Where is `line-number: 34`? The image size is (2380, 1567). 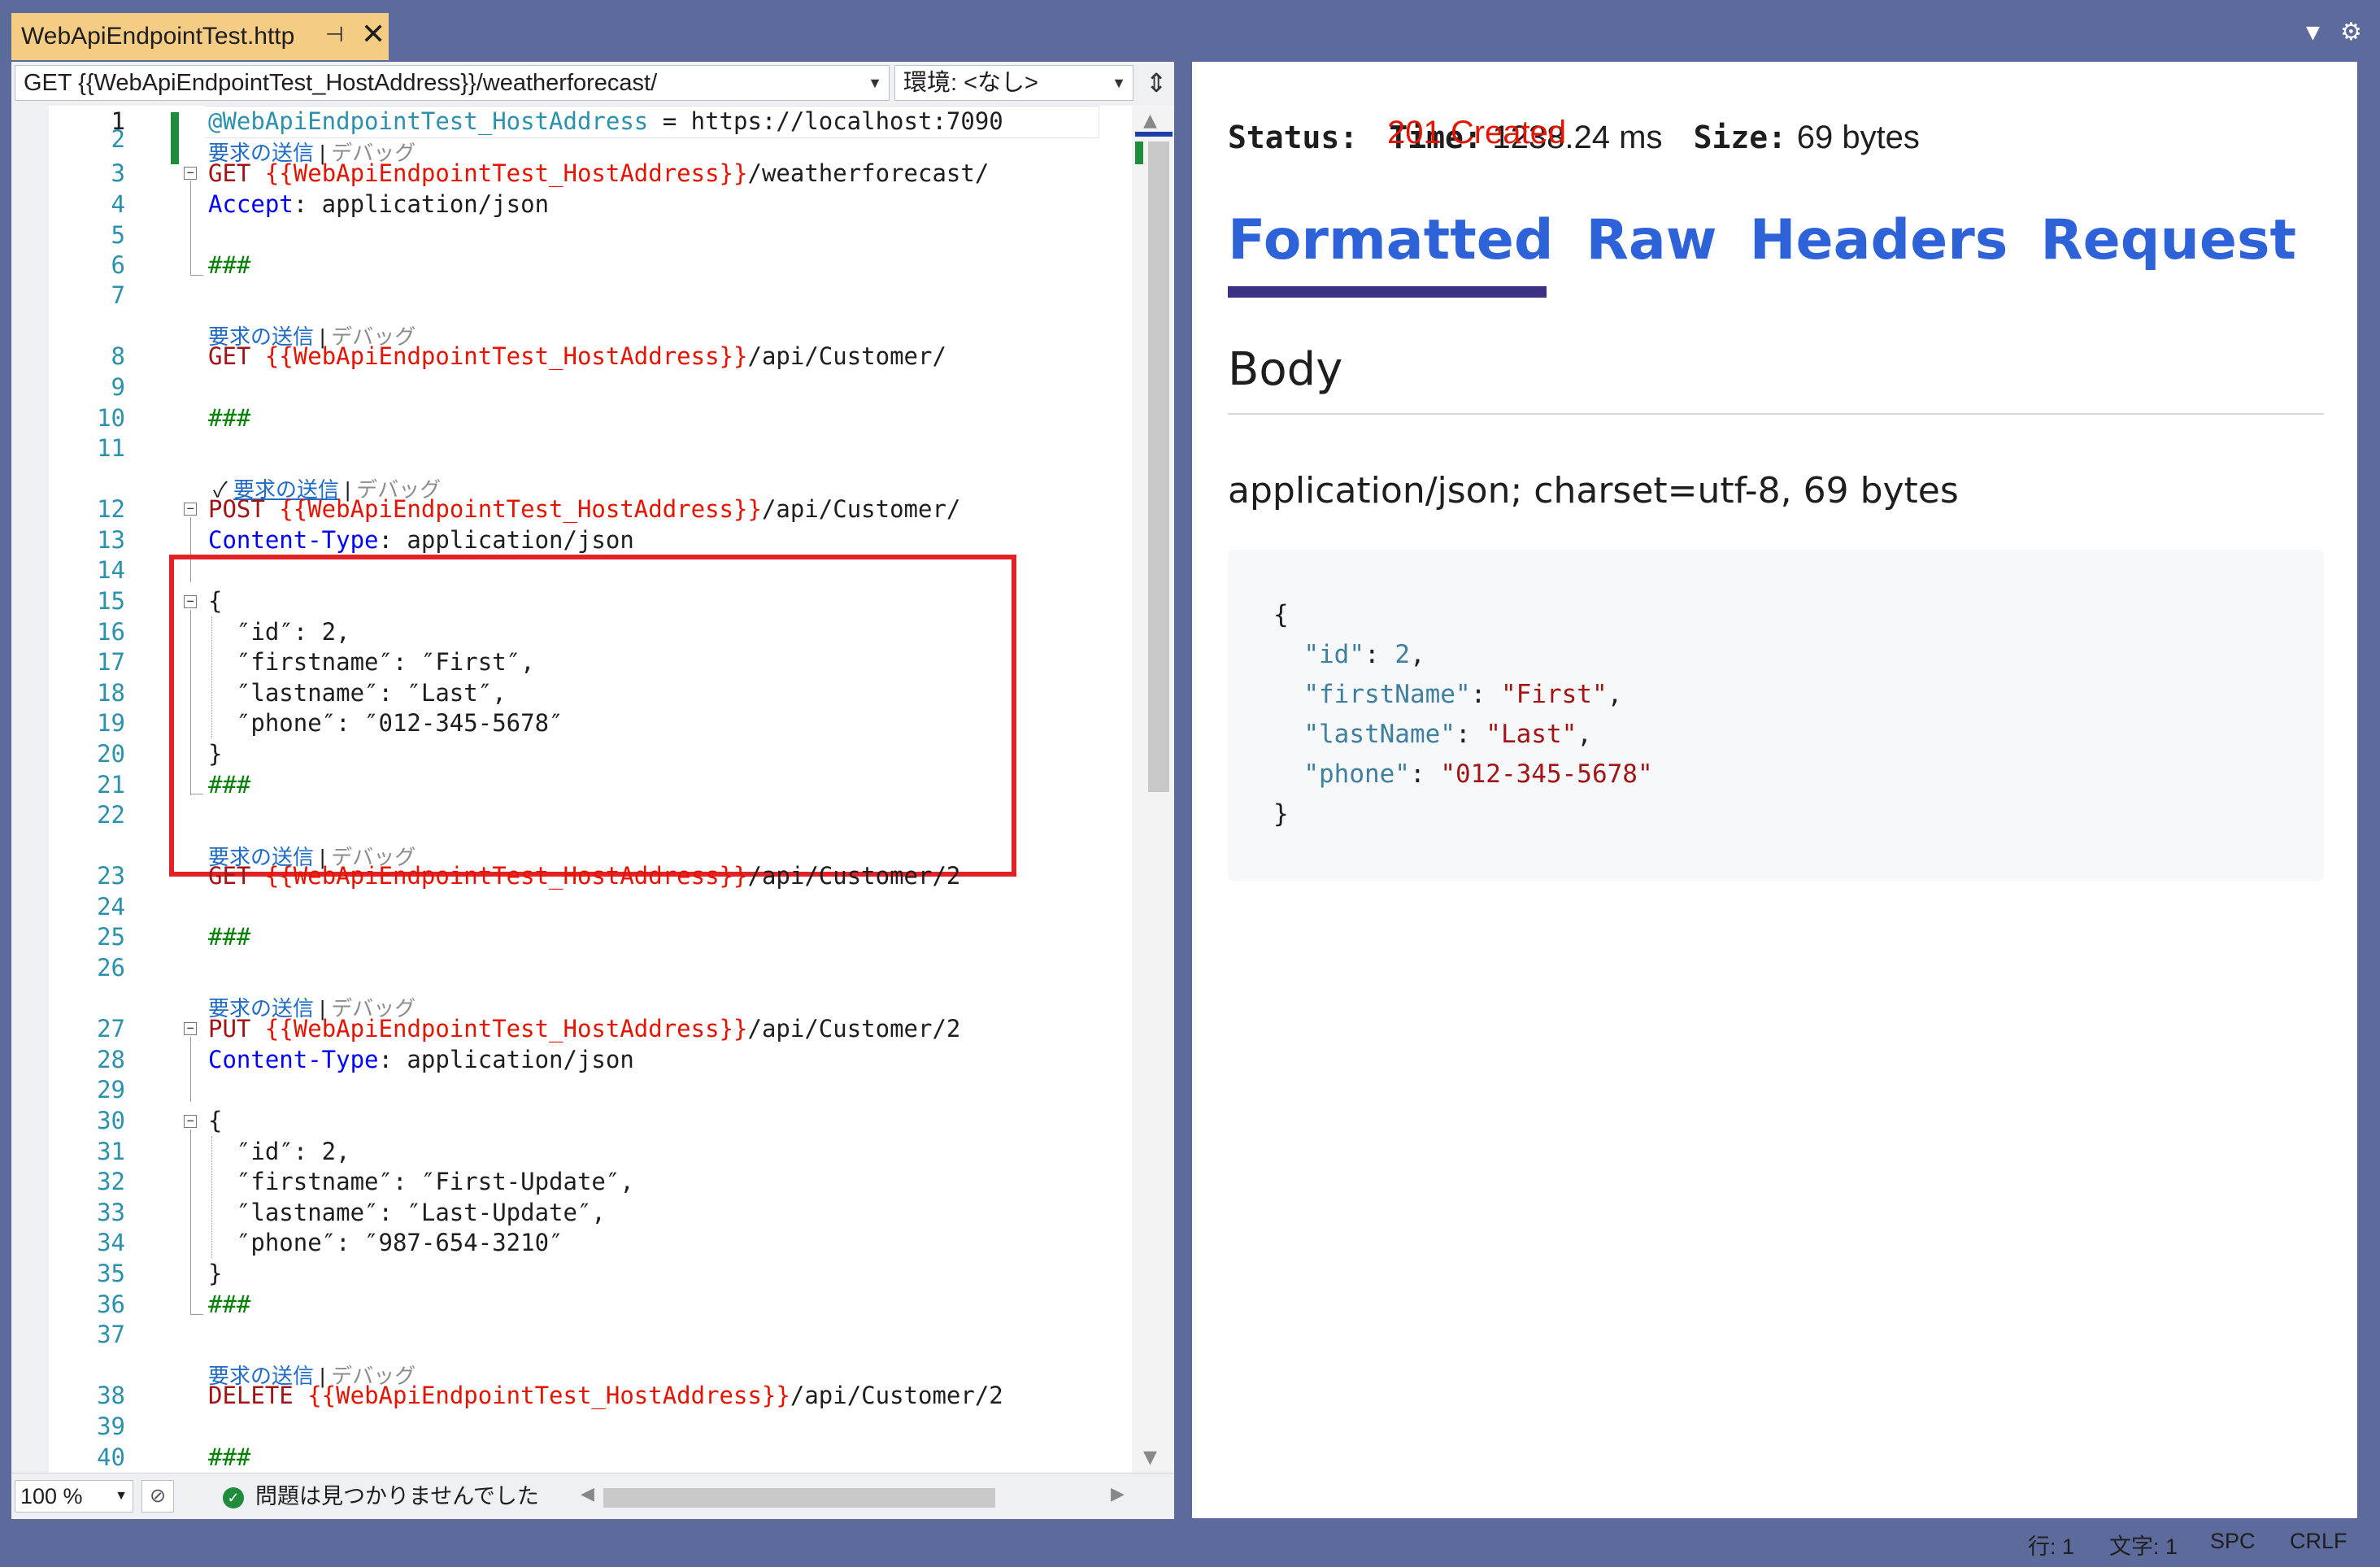 line-number: 34 is located at coordinates (111, 1242).